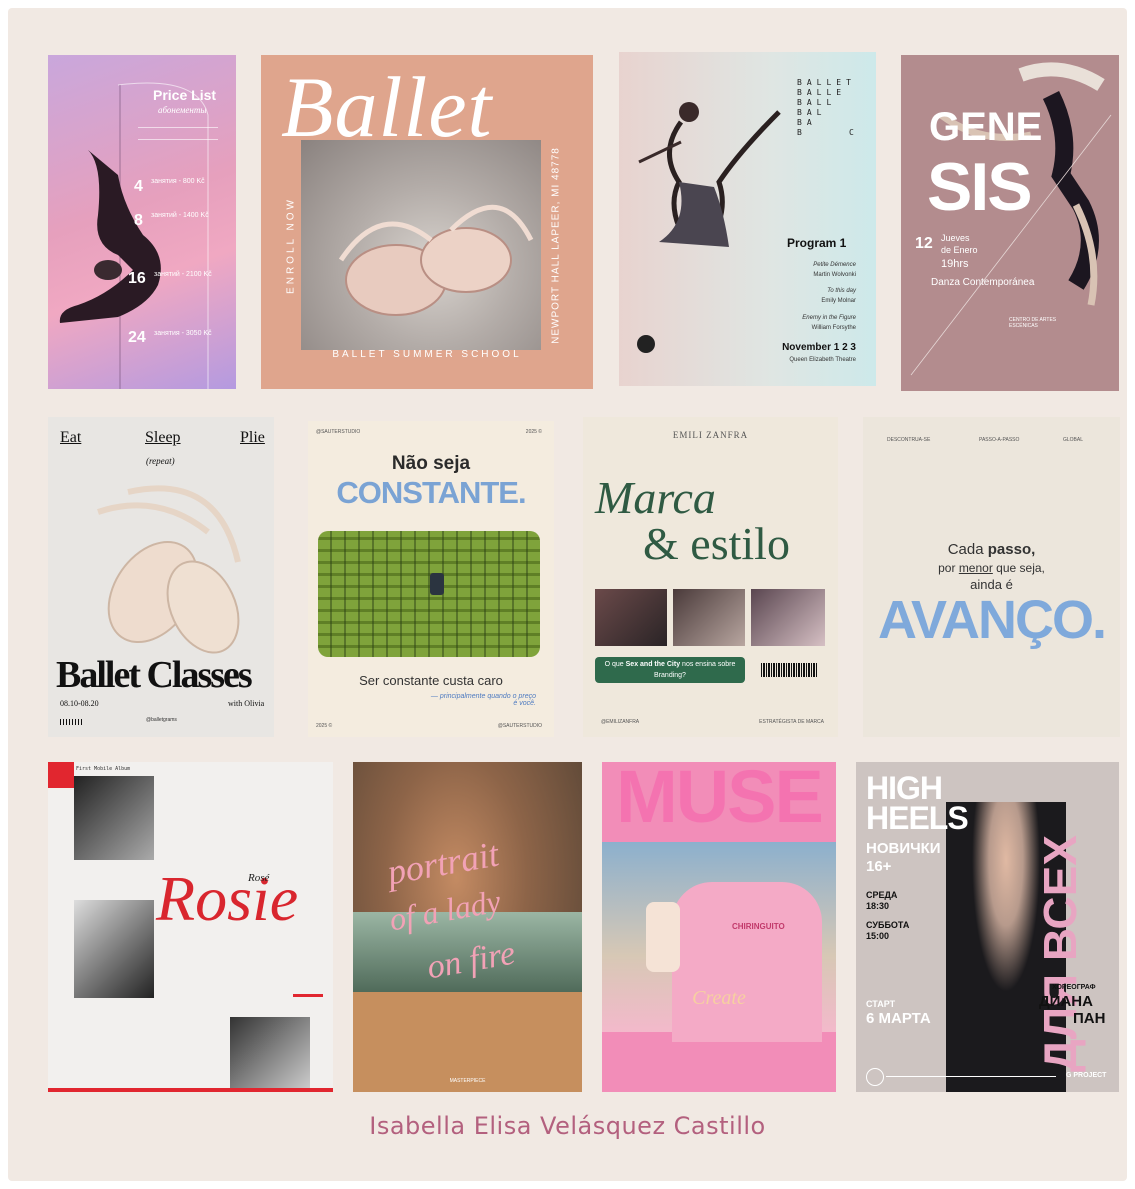 The height and width of the screenshot is (1189, 1135). I want to click on ballet-title: Ballet, so click(387, 107).